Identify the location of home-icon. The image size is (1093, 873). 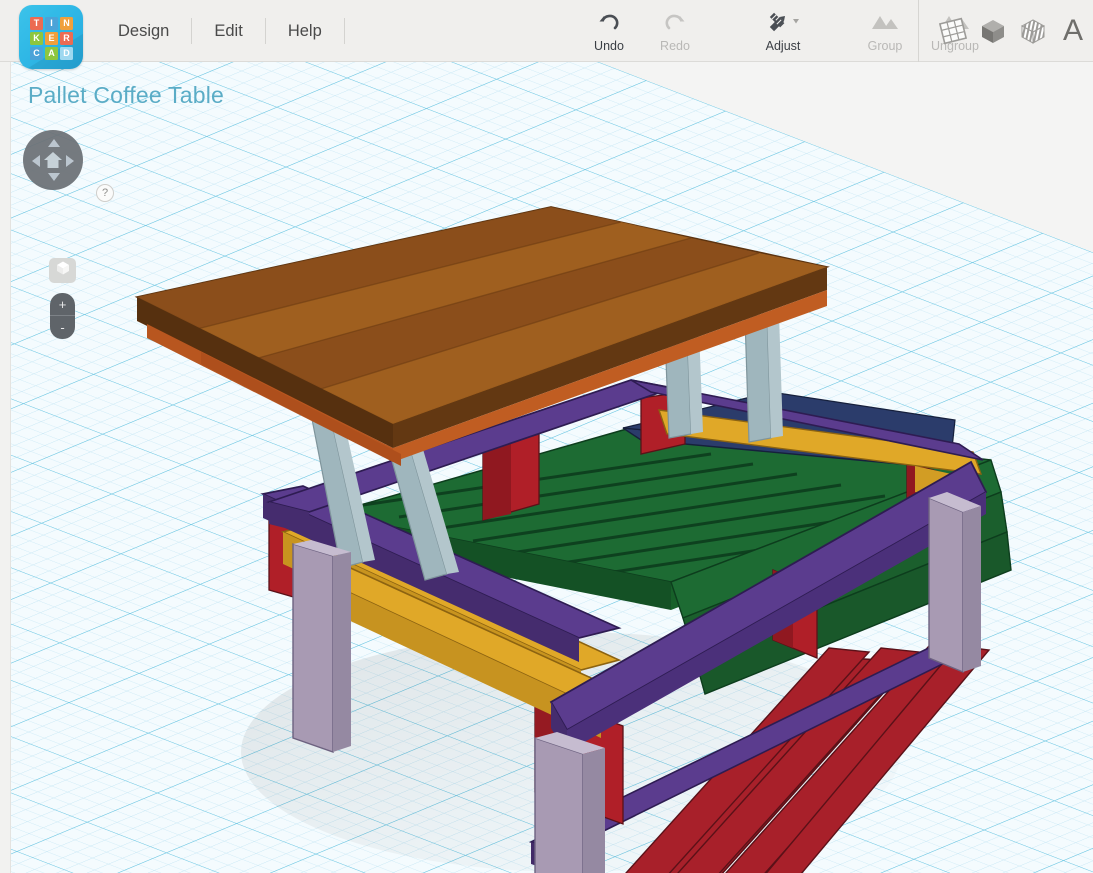
(53, 160).